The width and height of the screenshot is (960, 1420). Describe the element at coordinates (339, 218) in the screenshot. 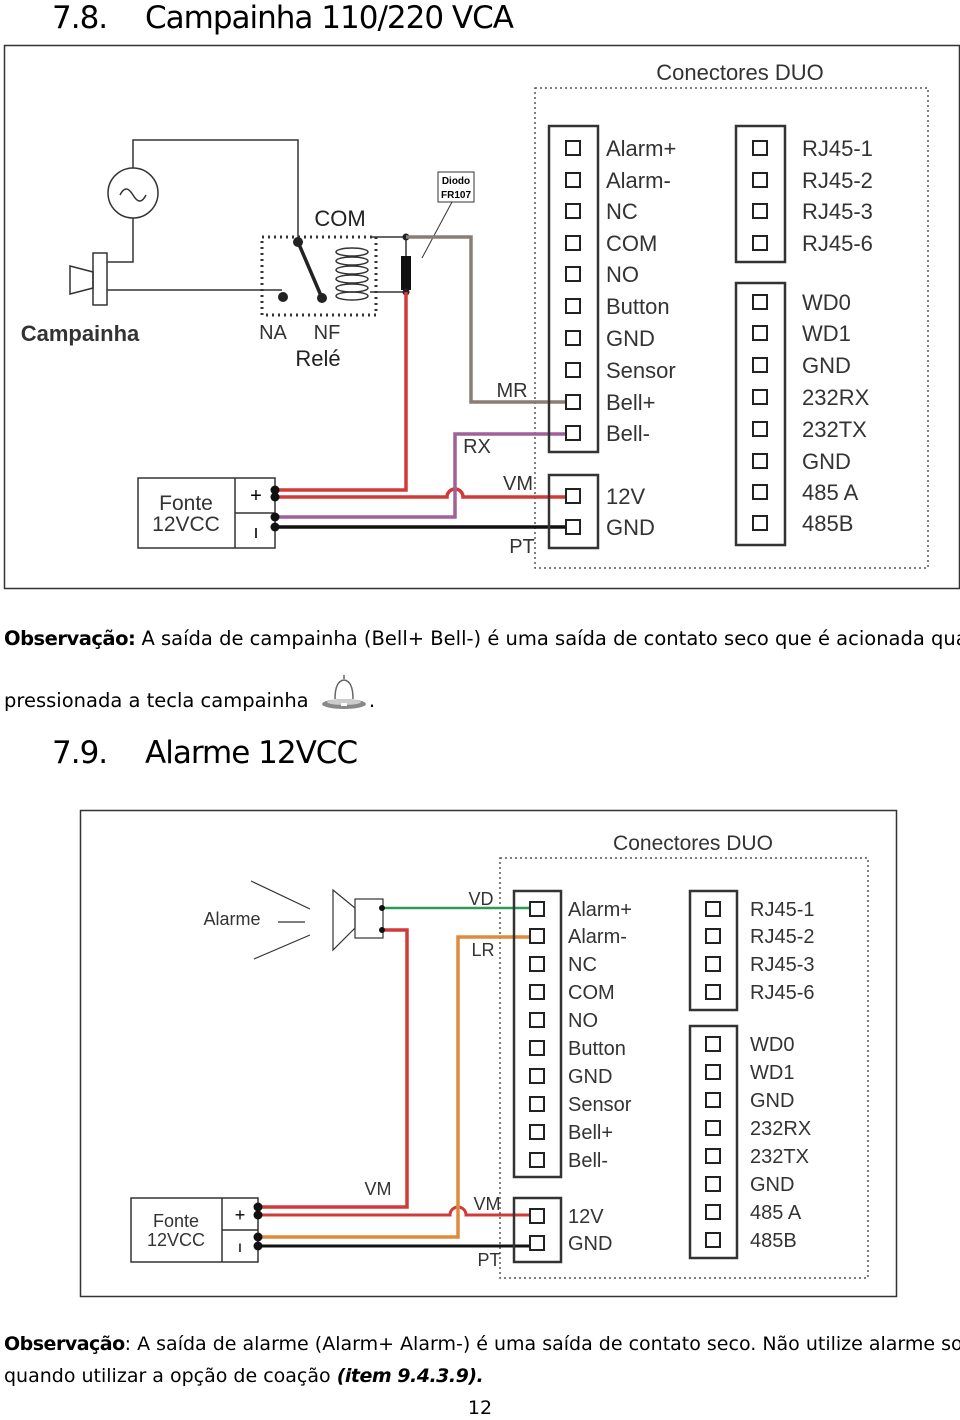

I see `relay-com-label: COM` at that location.